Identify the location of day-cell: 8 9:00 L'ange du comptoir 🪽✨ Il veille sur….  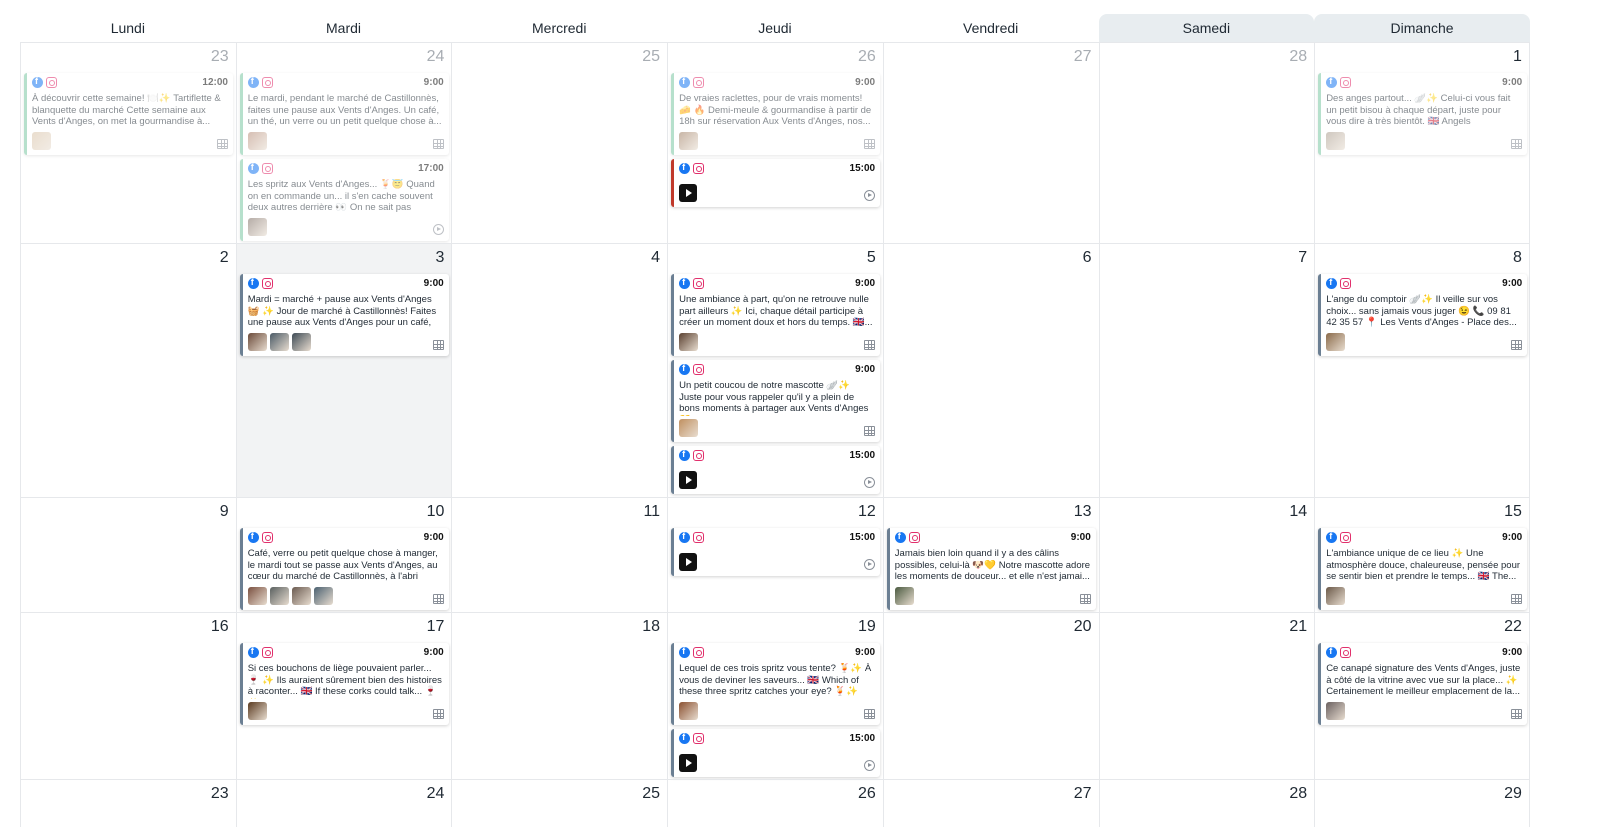
(1422, 370).